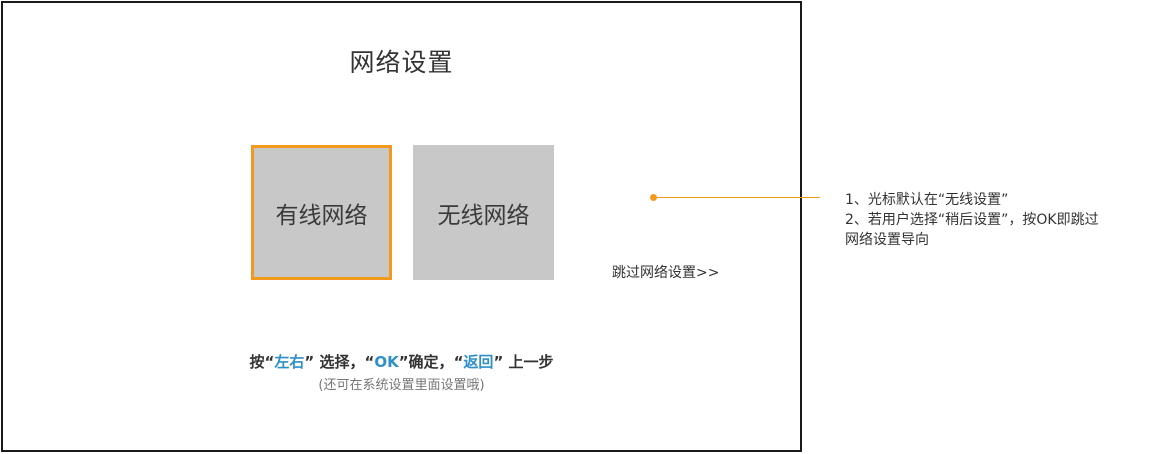  What do you see at coordinates (321, 215) in the screenshot?
I see `wired-network-label: 有线网络` at bounding box center [321, 215].